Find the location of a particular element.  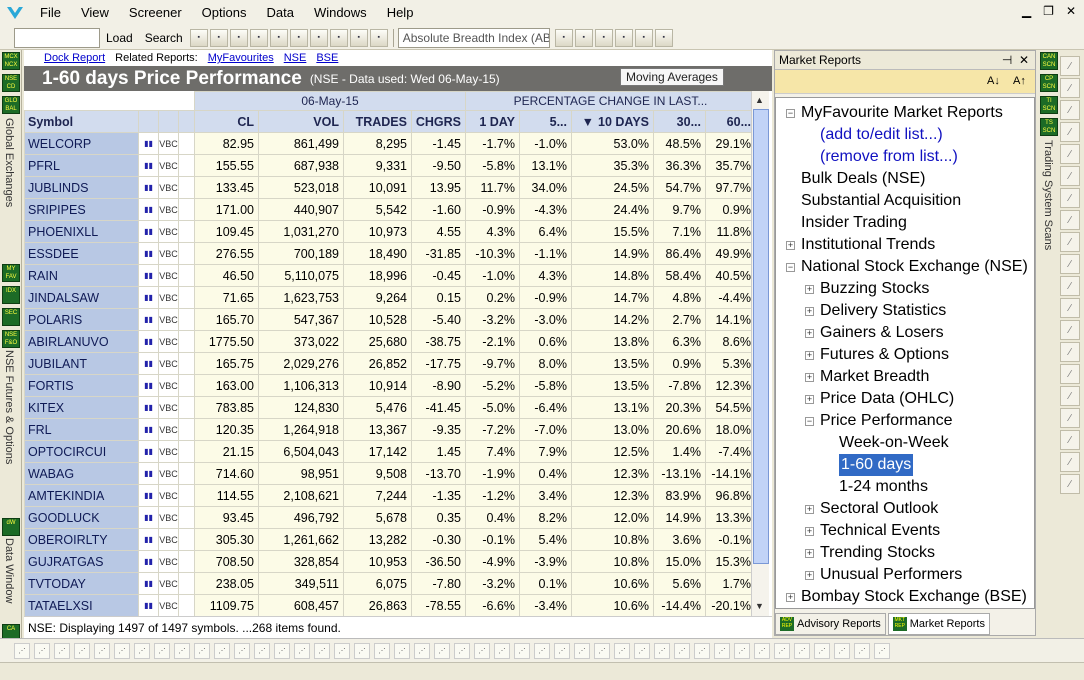

nse-fo-button: NSE F&O is located at coordinates (11, 339).